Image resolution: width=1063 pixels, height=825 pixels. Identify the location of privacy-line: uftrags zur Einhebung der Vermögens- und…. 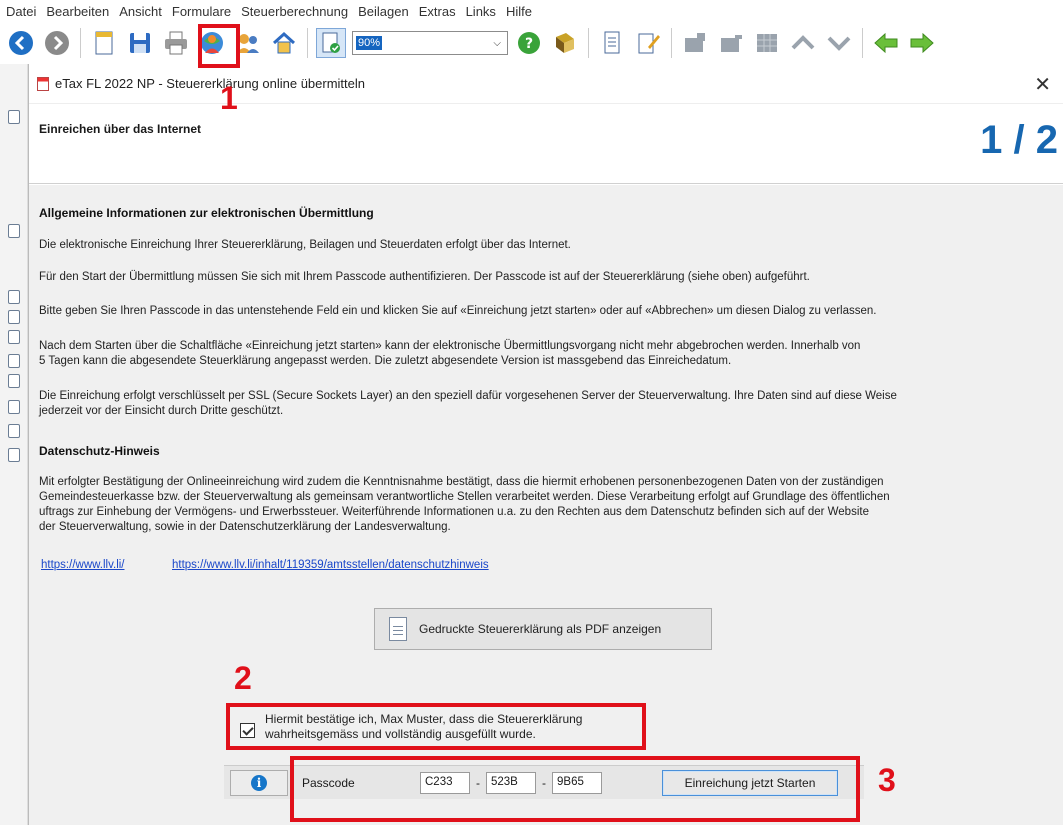
(454, 512).